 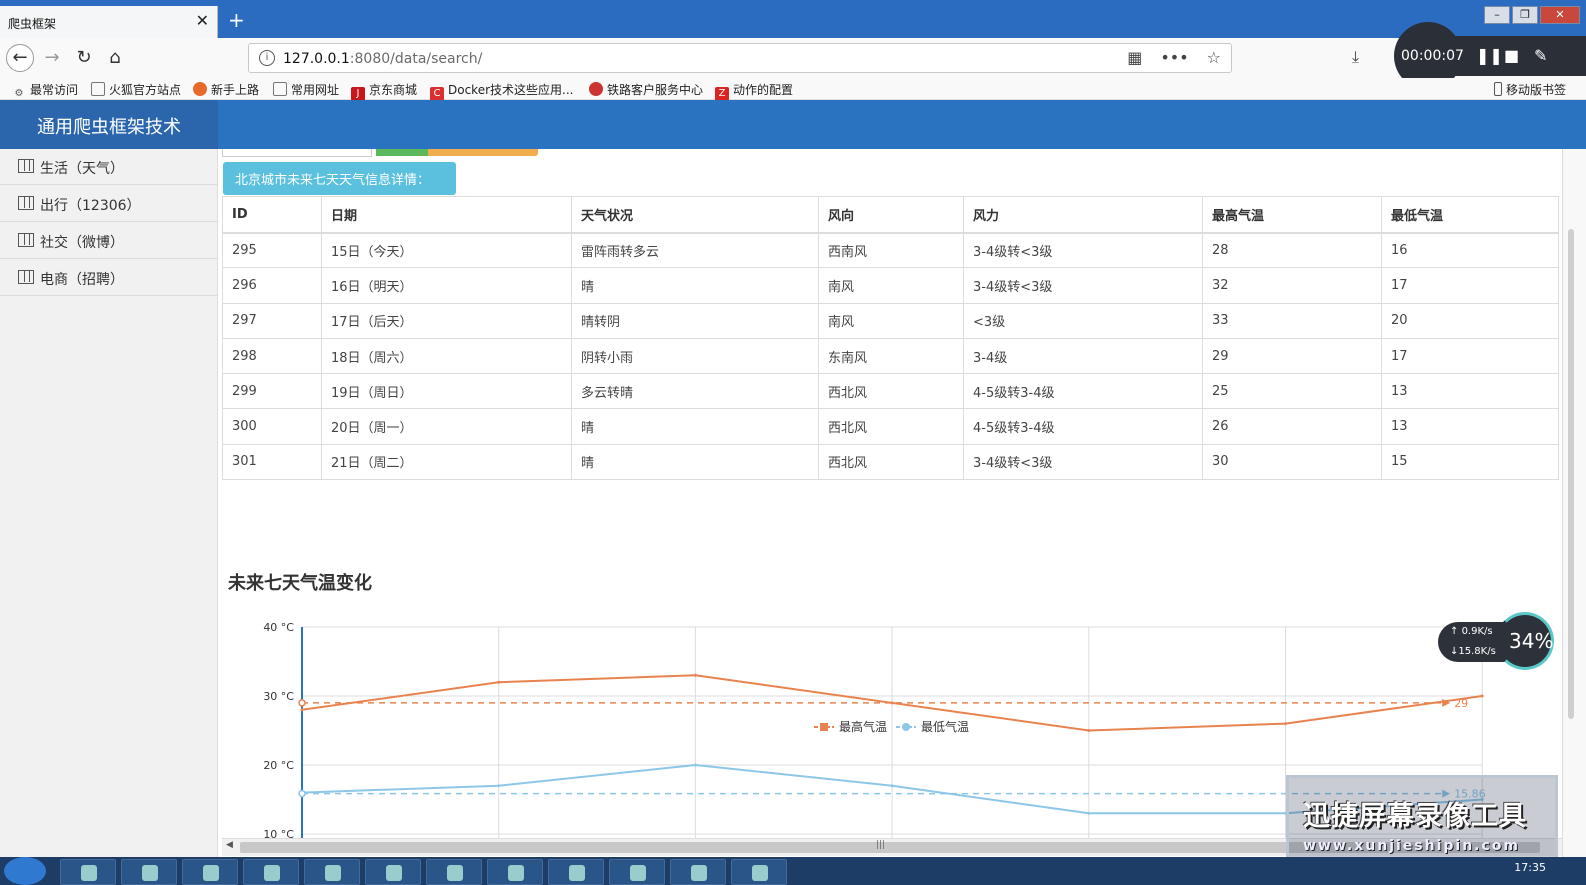 I want to click on sidebar-item-label: 生活（天气）, so click(x=82, y=169).